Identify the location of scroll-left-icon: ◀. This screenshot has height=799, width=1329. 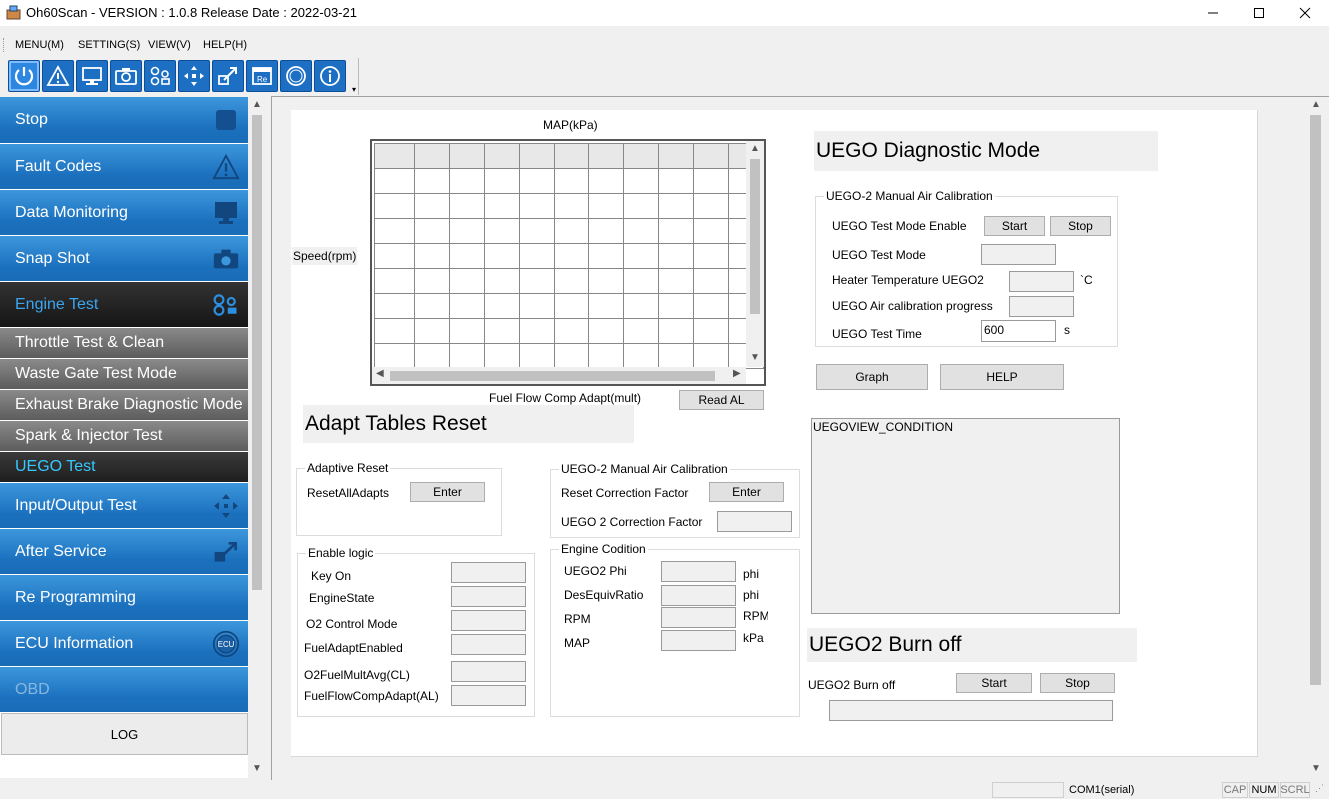
(380, 373).